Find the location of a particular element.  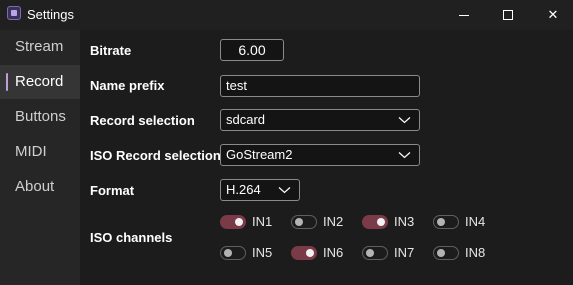

close-button: ✕ is located at coordinates (551, 15).